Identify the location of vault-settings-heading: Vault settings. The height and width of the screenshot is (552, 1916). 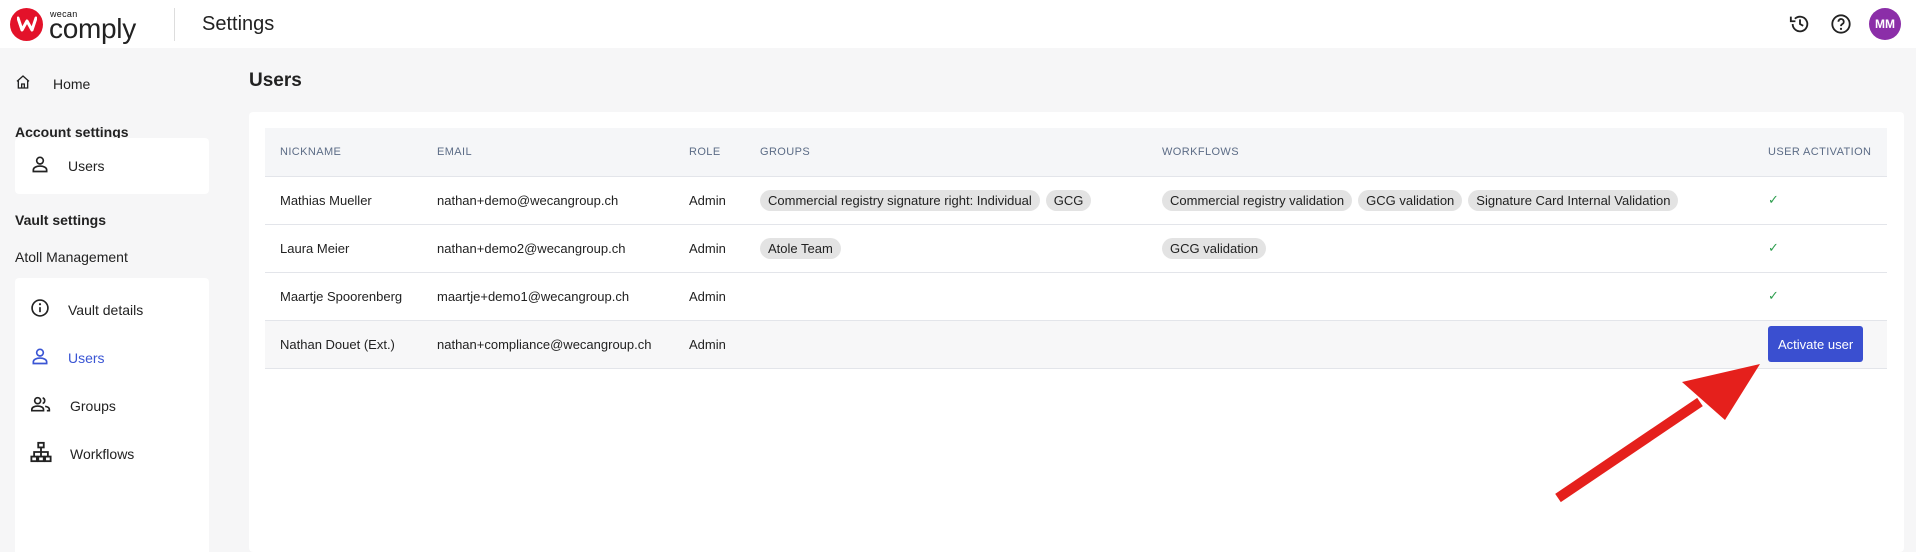
(61, 220).